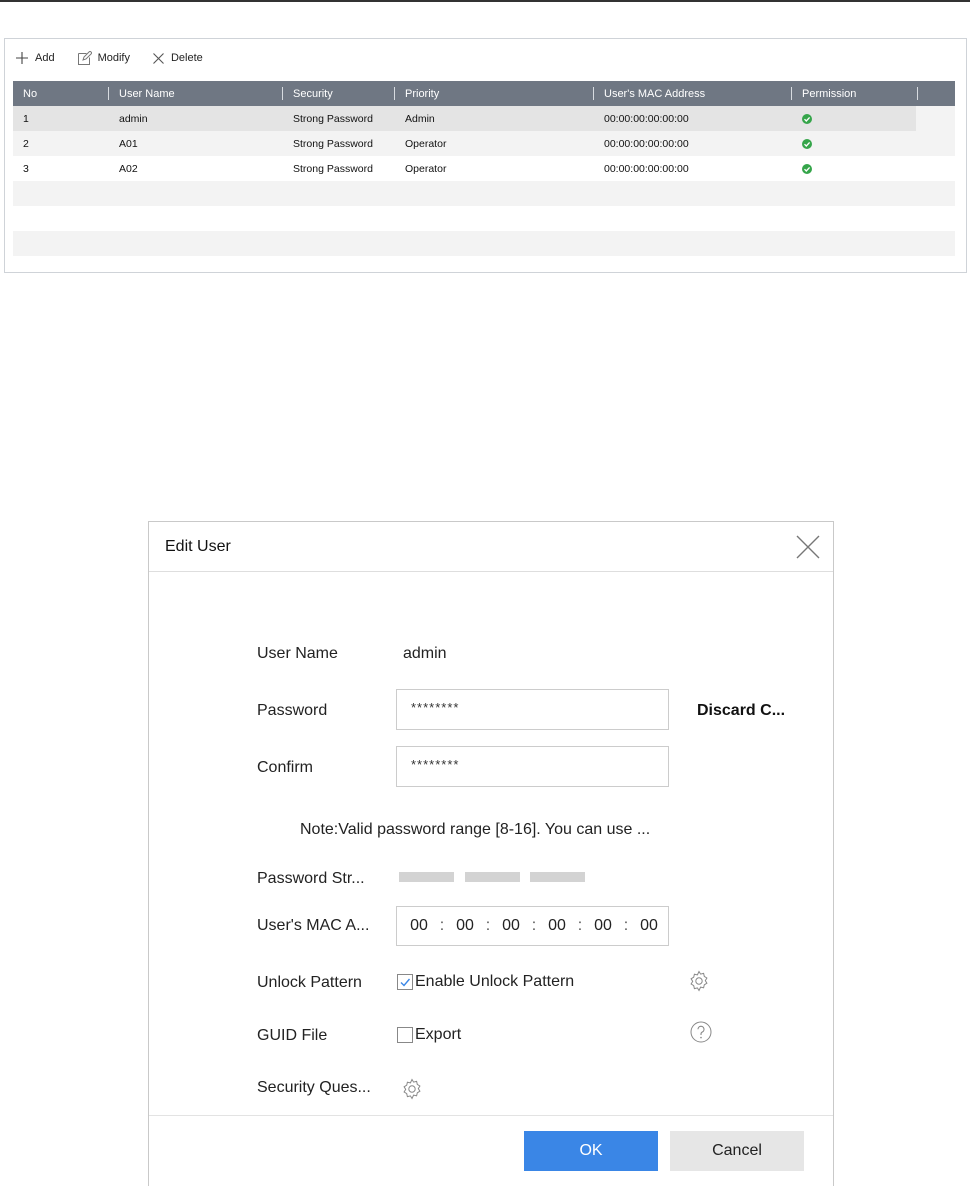 The height and width of the screenshot is (1187, 970). Describe the element at coordinates (292, 710) in the screenshot. I see `password-label: Password` at that location.